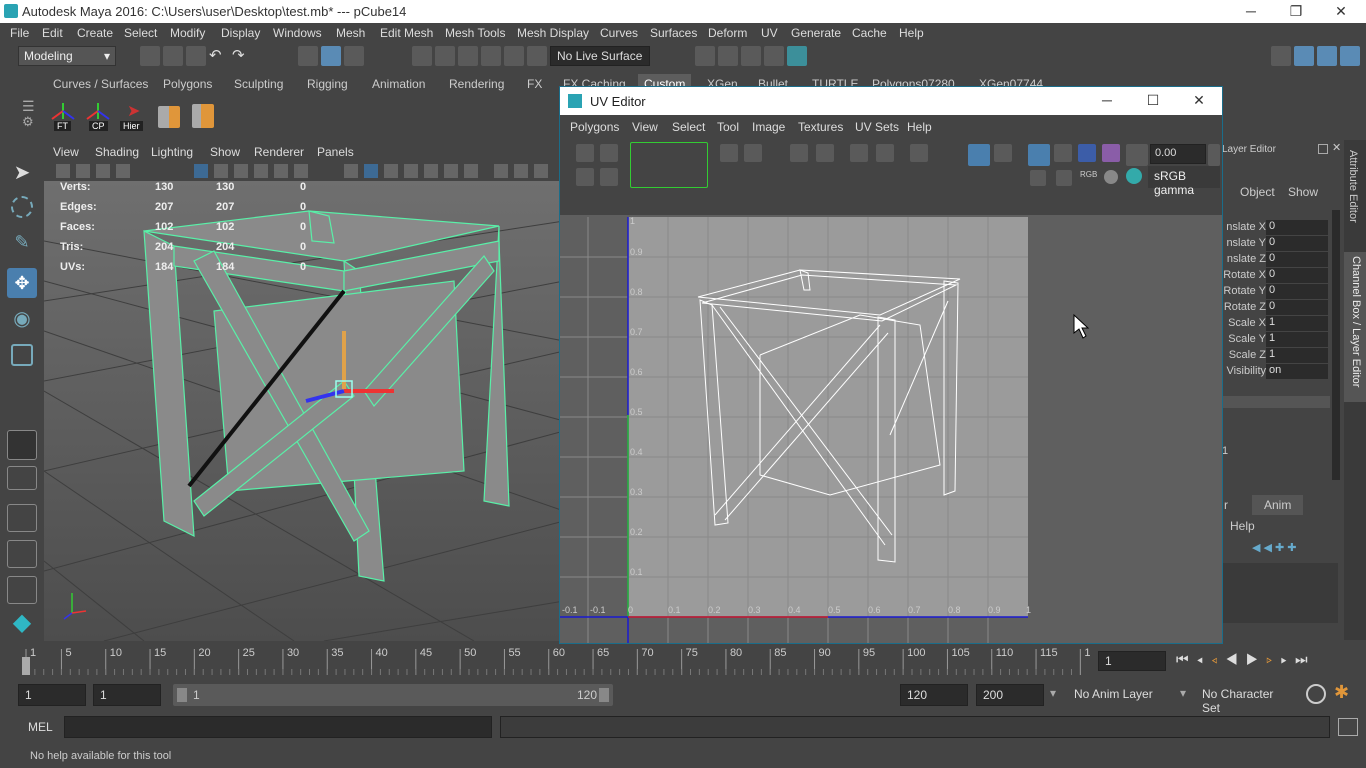 The height and width of the screenshot is (768, 1366). Describe the element at coordinates (753, 153) in the screenshot. I see `uv-rotate-cw-icon` at that location.